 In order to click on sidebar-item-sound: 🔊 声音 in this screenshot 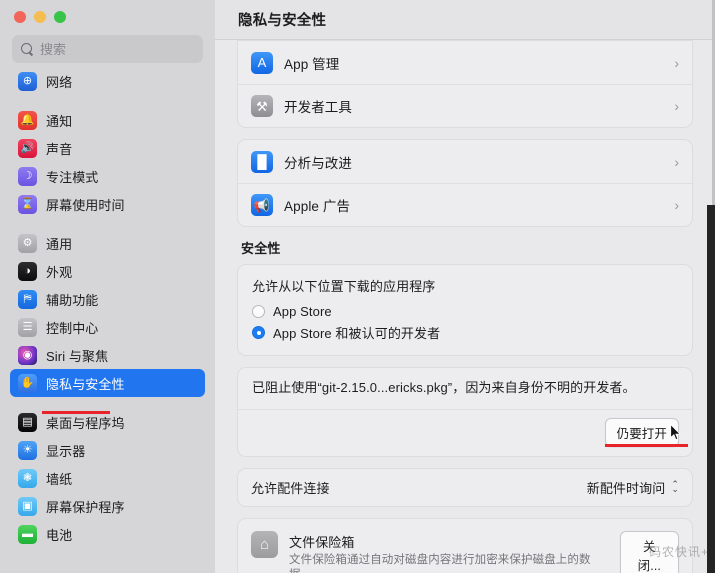, I will do `click(107, 148)`.